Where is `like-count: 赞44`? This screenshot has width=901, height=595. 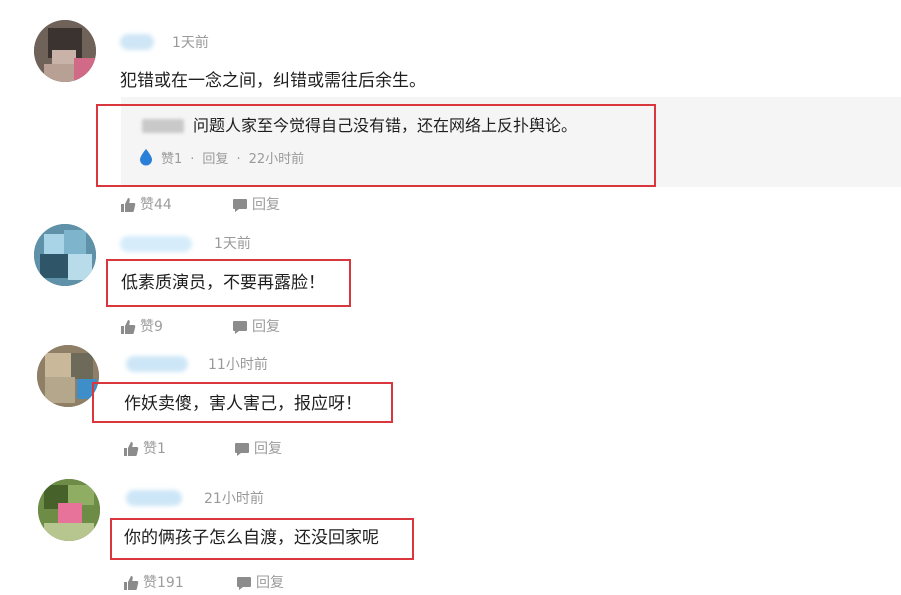 like-count: 赞44 is located at coordinates (156, 205).